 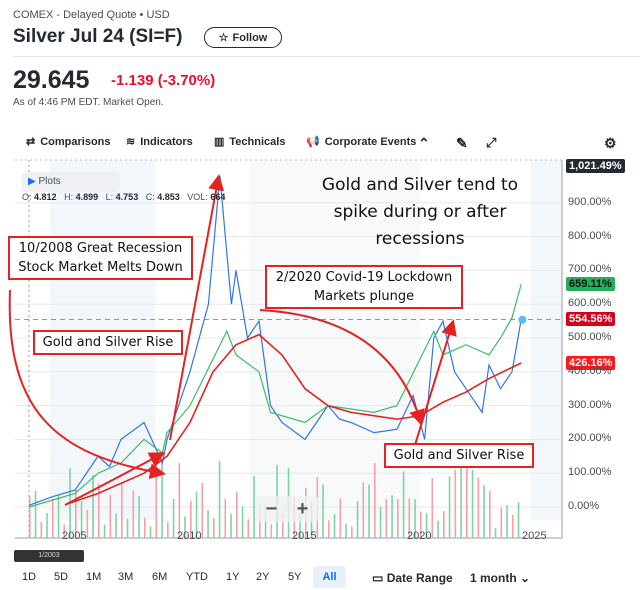 I want to click on range-all: All, so click(x=329, y=577).